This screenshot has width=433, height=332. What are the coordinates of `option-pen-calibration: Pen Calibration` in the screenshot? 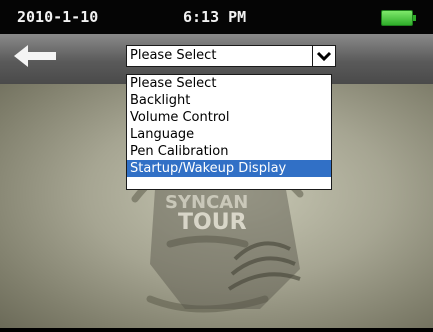 It's located at (229, 151).